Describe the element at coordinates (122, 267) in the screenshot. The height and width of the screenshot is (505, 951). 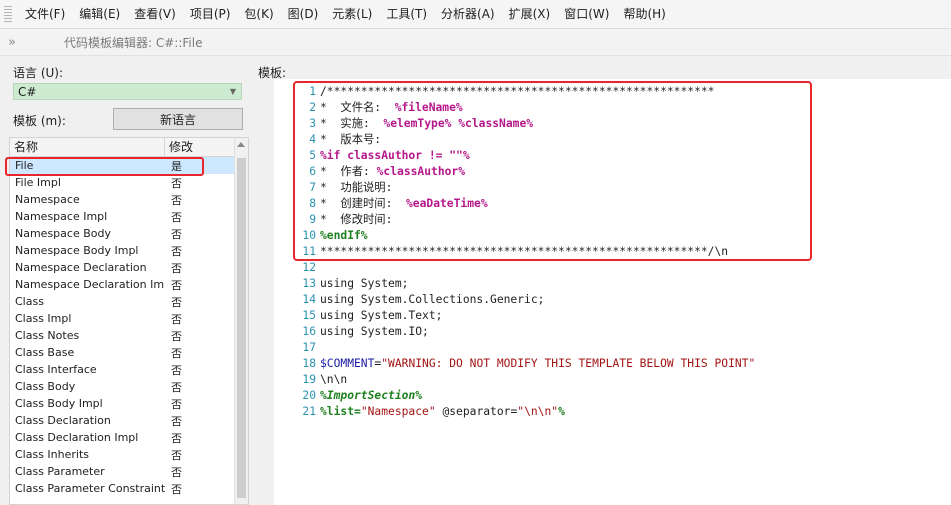
I see `template-row: Namespace Declaration 否` at that location.